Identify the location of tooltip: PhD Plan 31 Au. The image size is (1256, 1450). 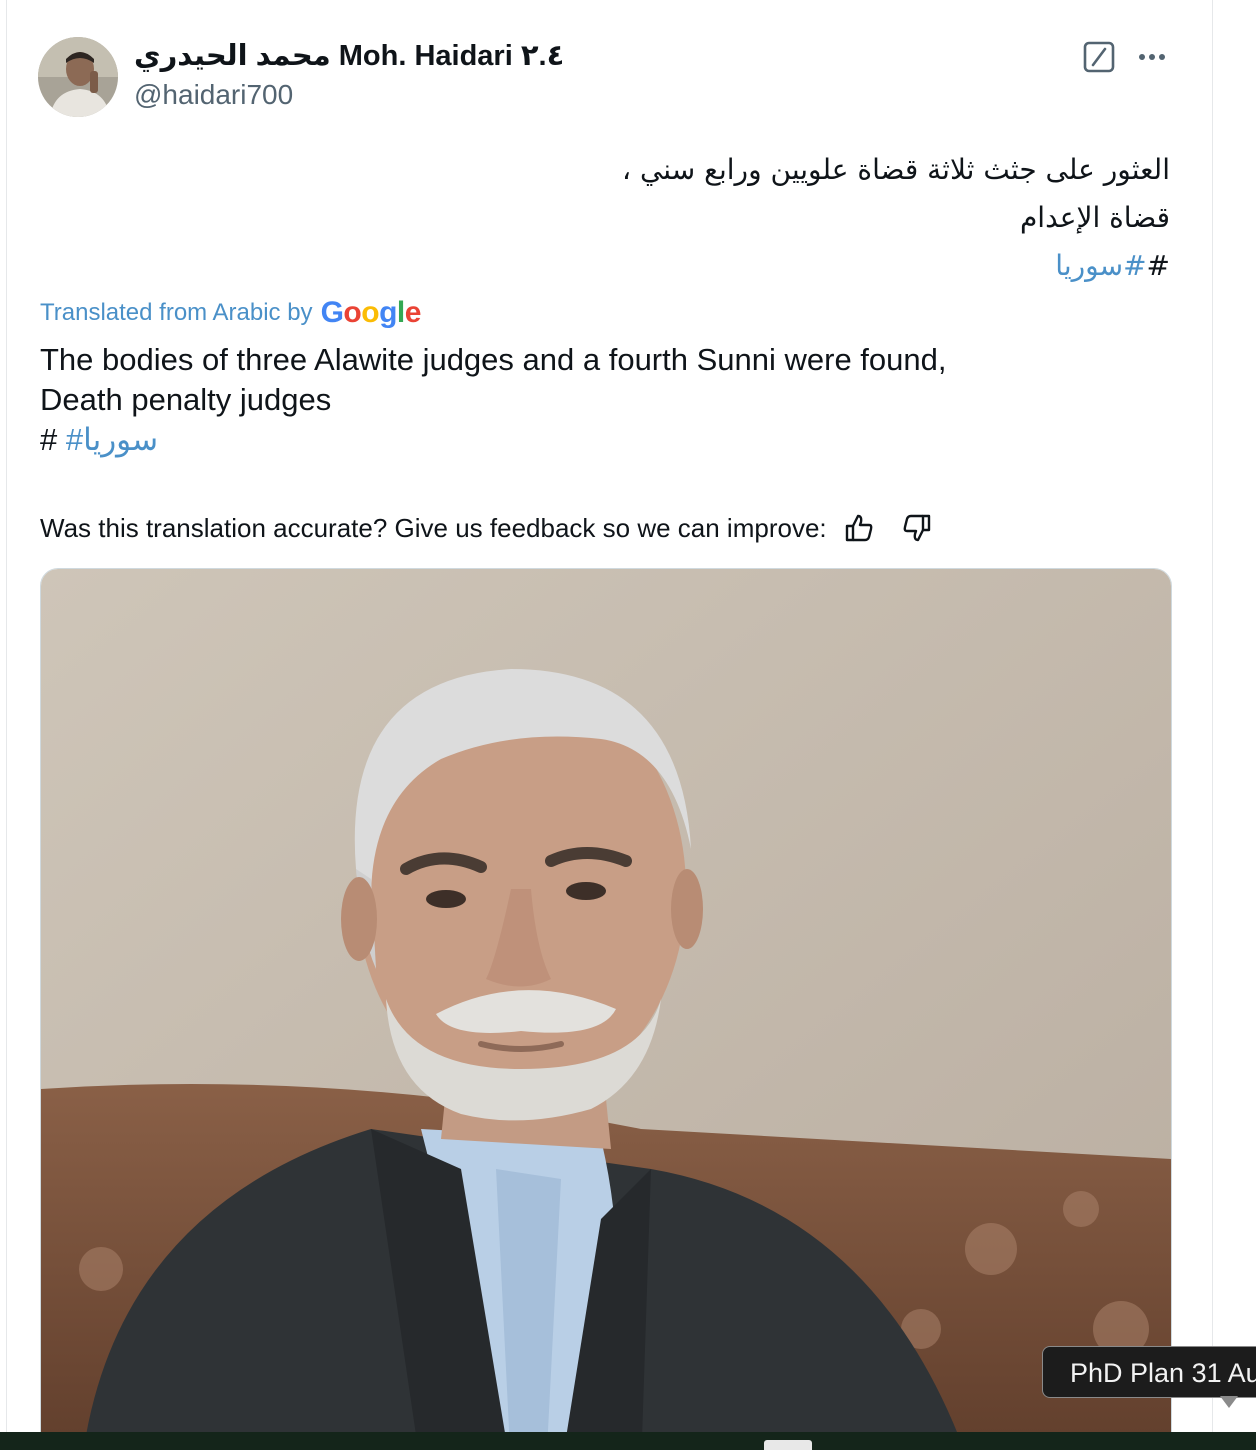
(1149, 1372).